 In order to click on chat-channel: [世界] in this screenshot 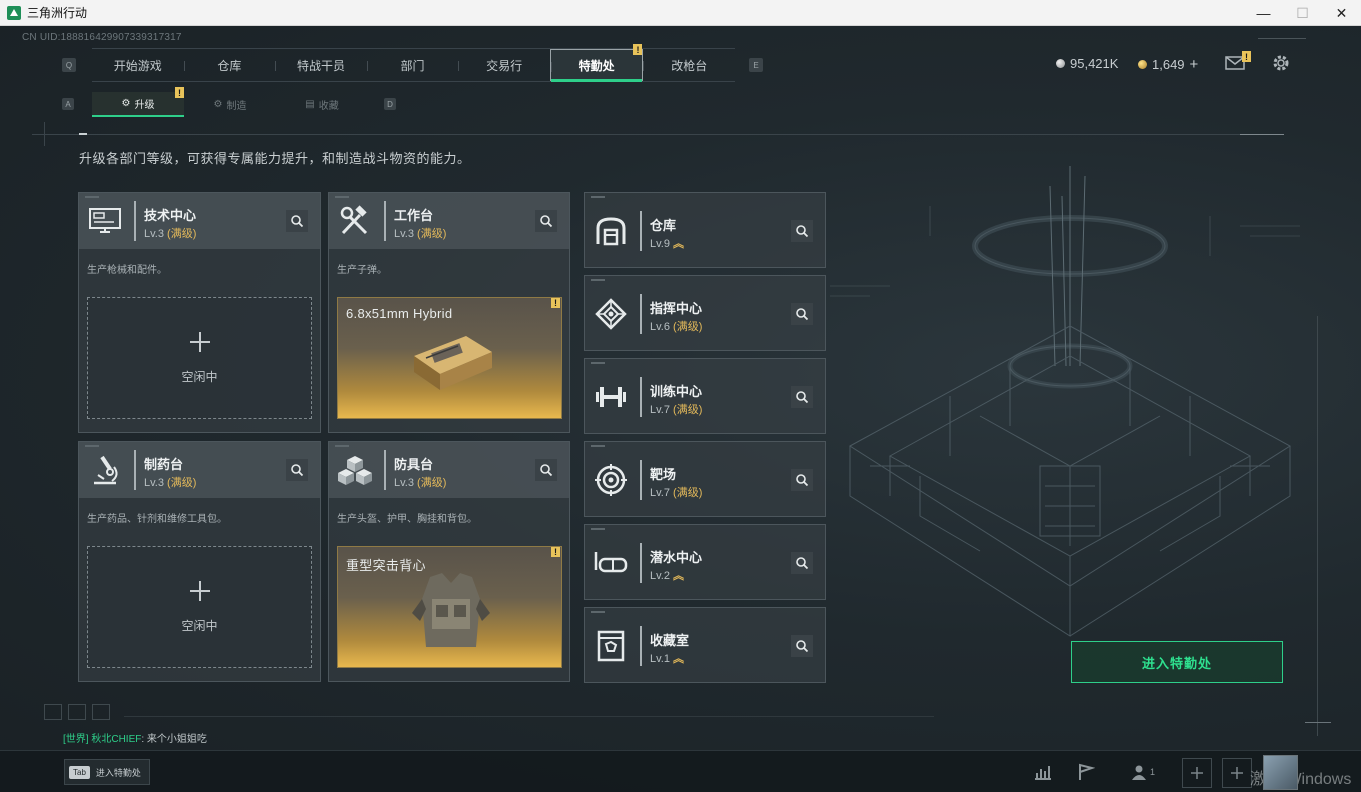, I will do `click(76, 739)`.